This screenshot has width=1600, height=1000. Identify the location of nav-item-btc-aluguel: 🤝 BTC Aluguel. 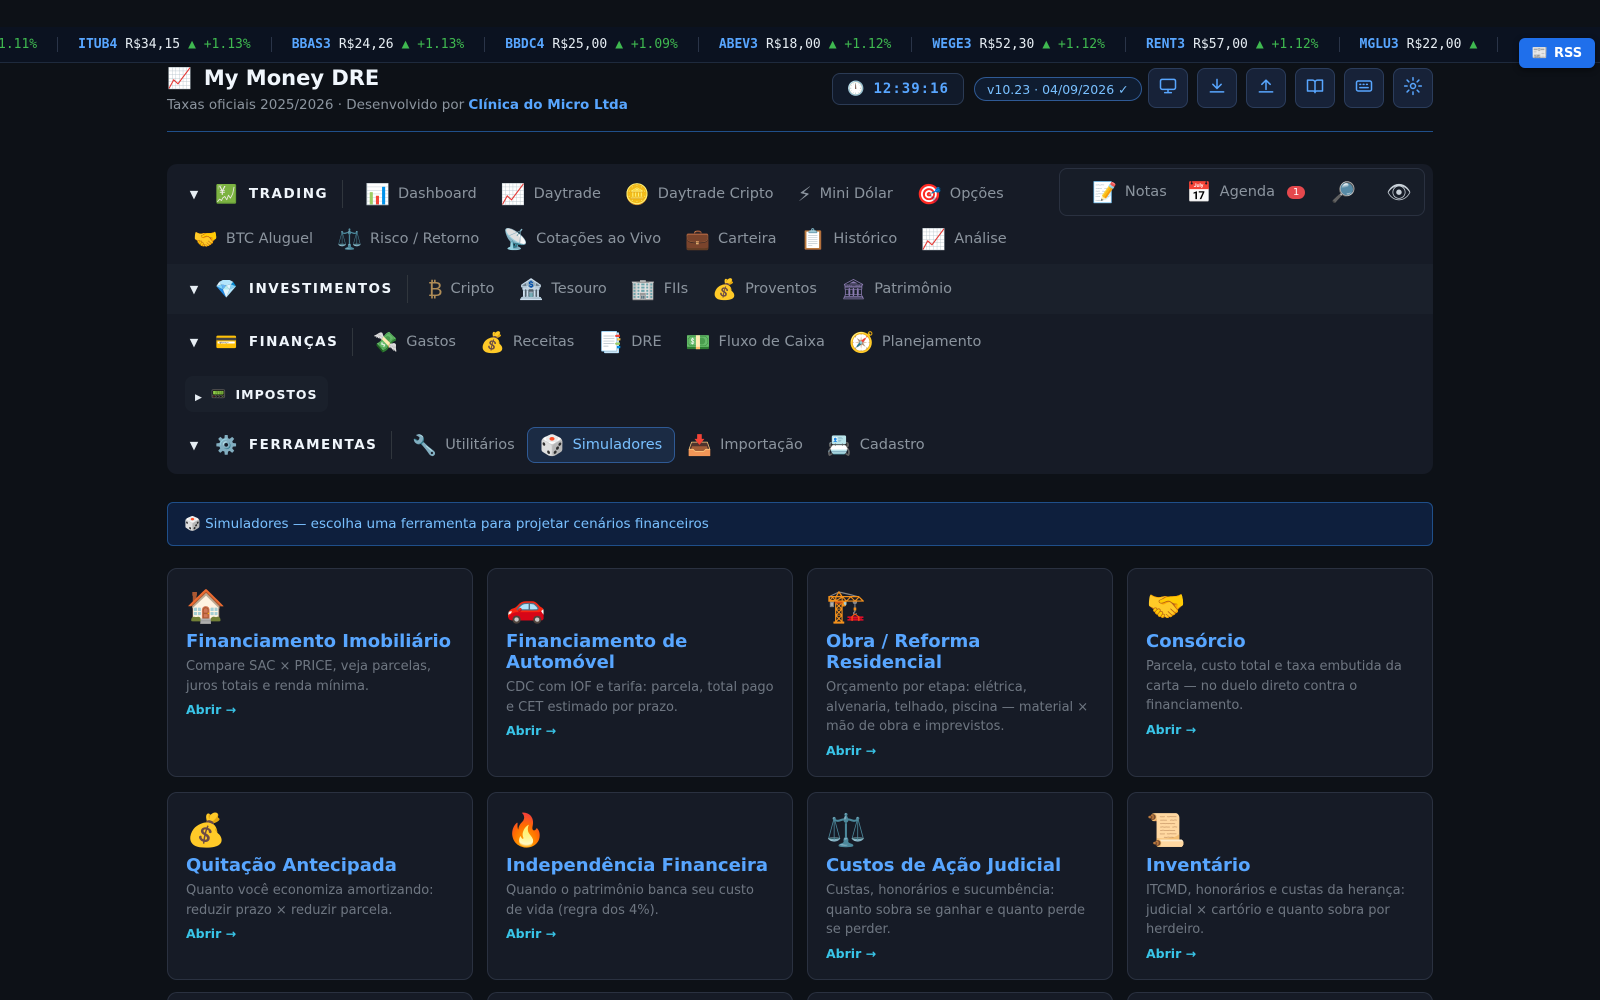
(253, 239).